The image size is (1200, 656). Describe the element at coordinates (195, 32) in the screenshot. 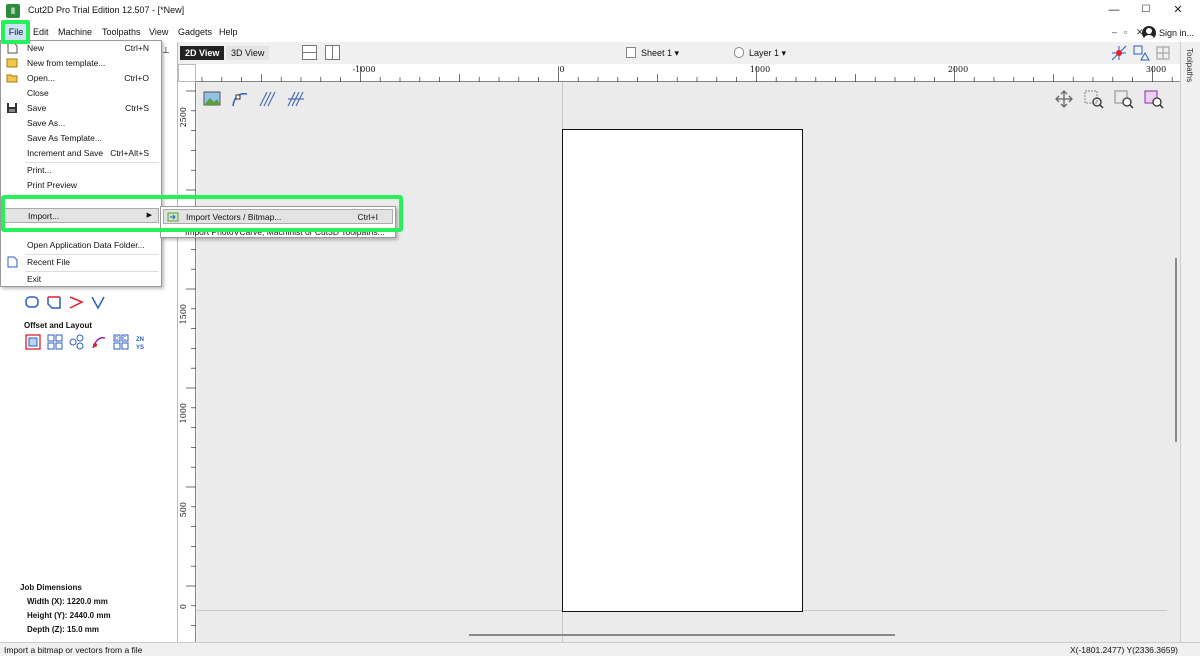

I see `menu-gadgets: Gadgets` at that location.